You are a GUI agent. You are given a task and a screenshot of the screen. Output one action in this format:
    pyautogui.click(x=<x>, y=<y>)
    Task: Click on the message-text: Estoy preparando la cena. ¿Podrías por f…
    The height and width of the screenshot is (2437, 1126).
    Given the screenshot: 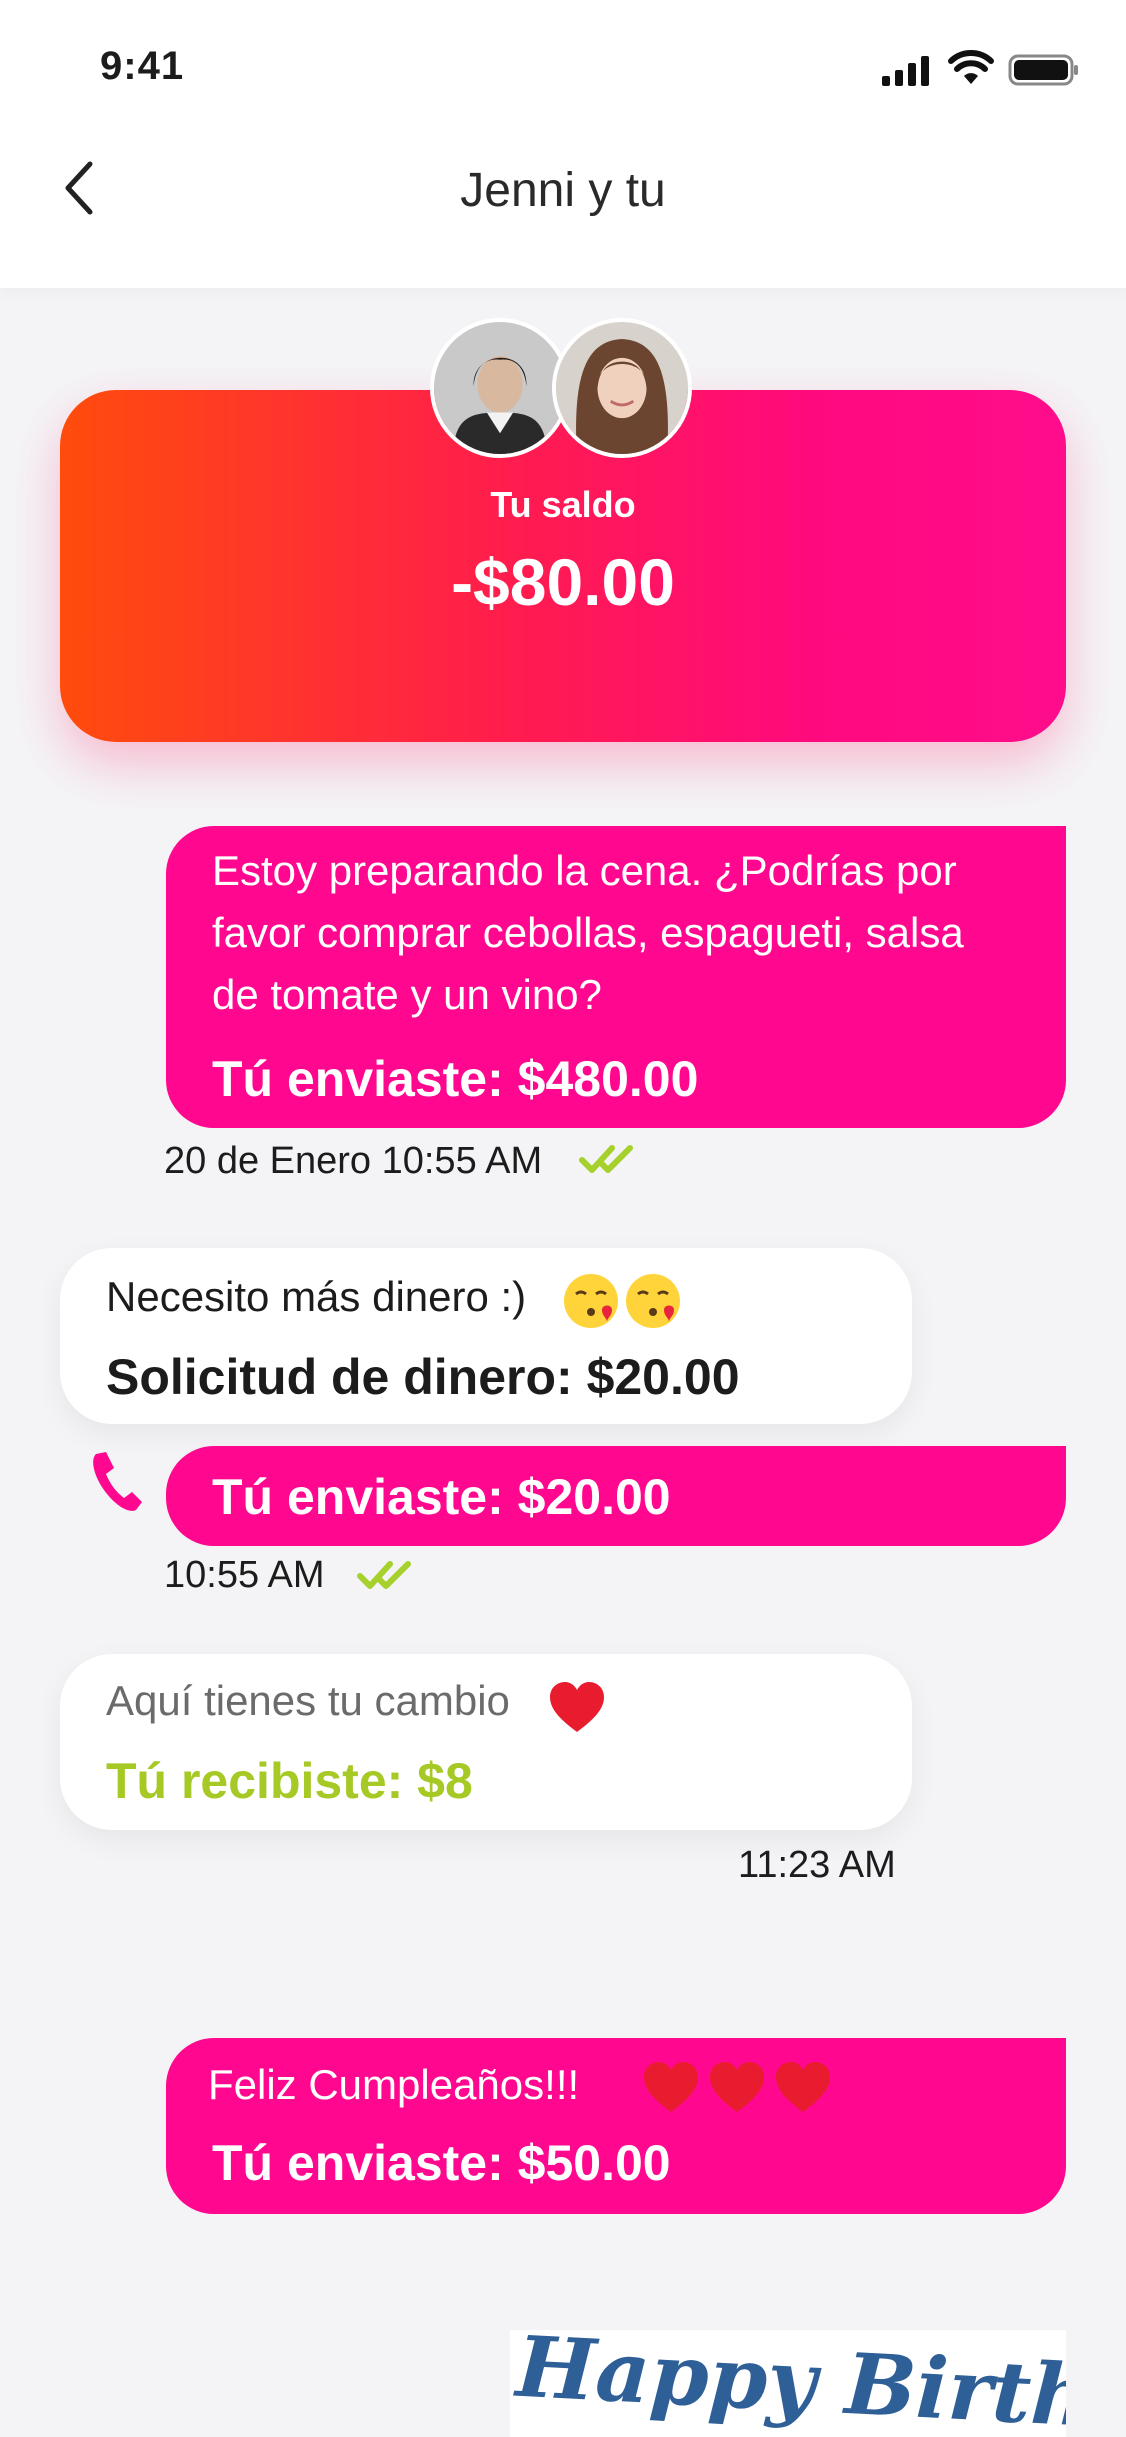 What is the action you would take?
    pyautogui.click(x=588, y=932)
    